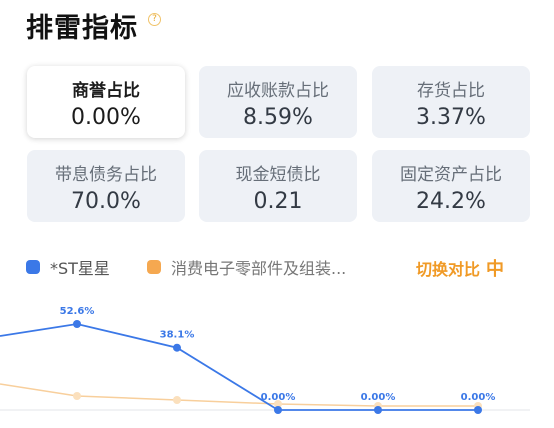 The height and width of the screenshot is (428, 554). What do you see at coordinates (106, 201) in the screenshot?
I see `card-value: 70.0%` at bounding box center [106, 201].